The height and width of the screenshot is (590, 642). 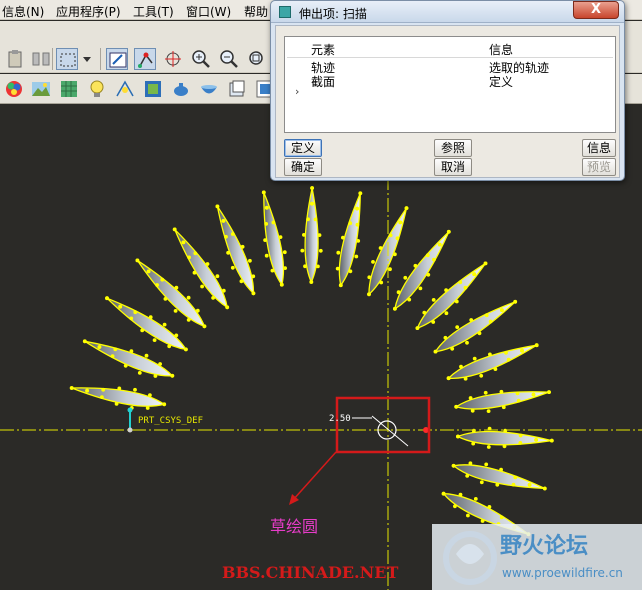 I want to click on spin-center-icon, so click(x=173, y=59).